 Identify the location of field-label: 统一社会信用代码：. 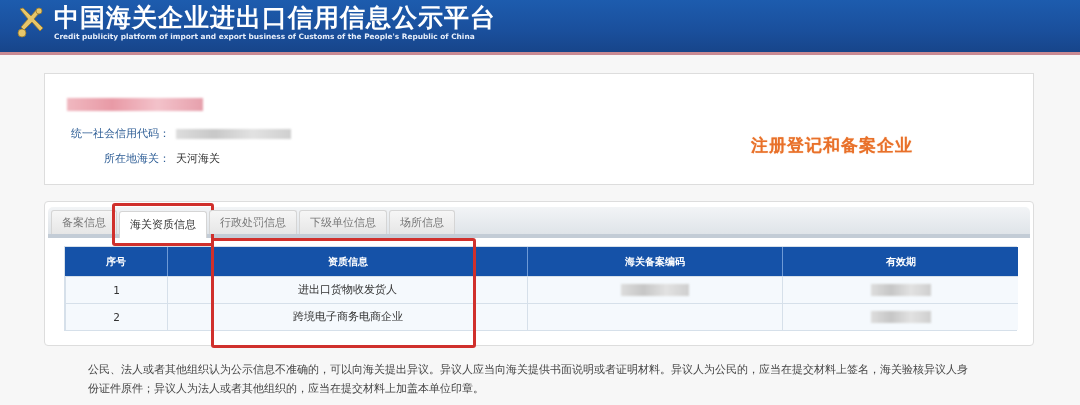
(120, 133).